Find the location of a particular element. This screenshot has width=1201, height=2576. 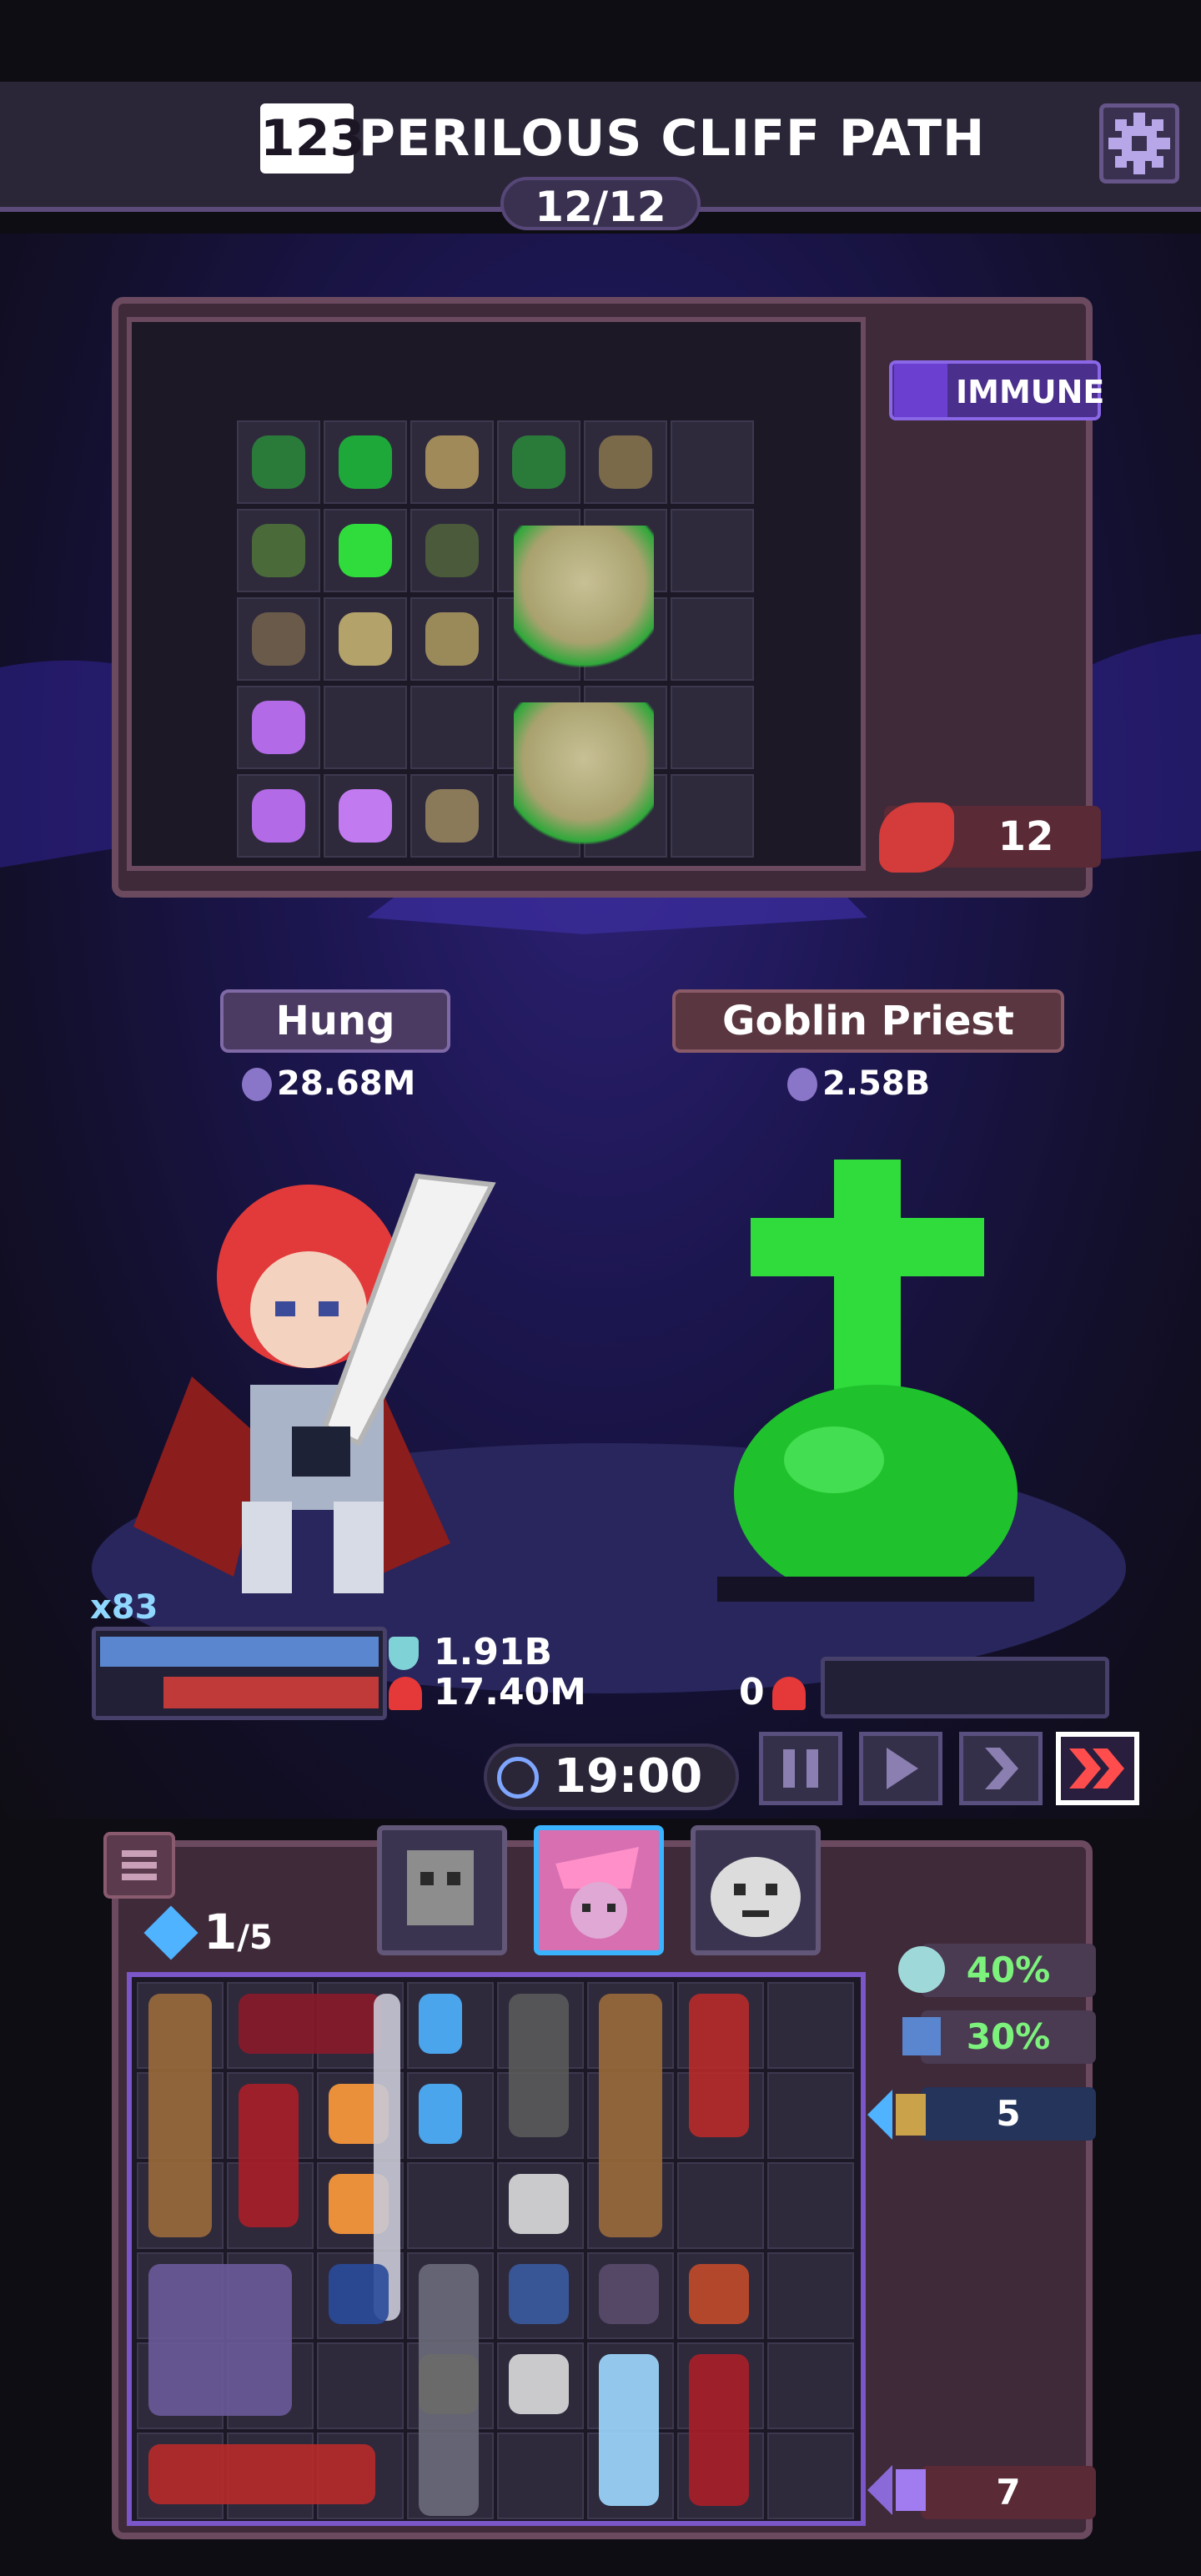

enemy-power-value: 2.58B is located at coordinates (877, 1083).